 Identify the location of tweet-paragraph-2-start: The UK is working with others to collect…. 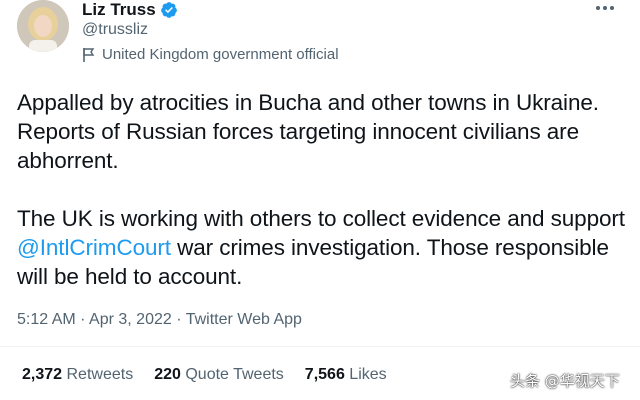
(321, 218).